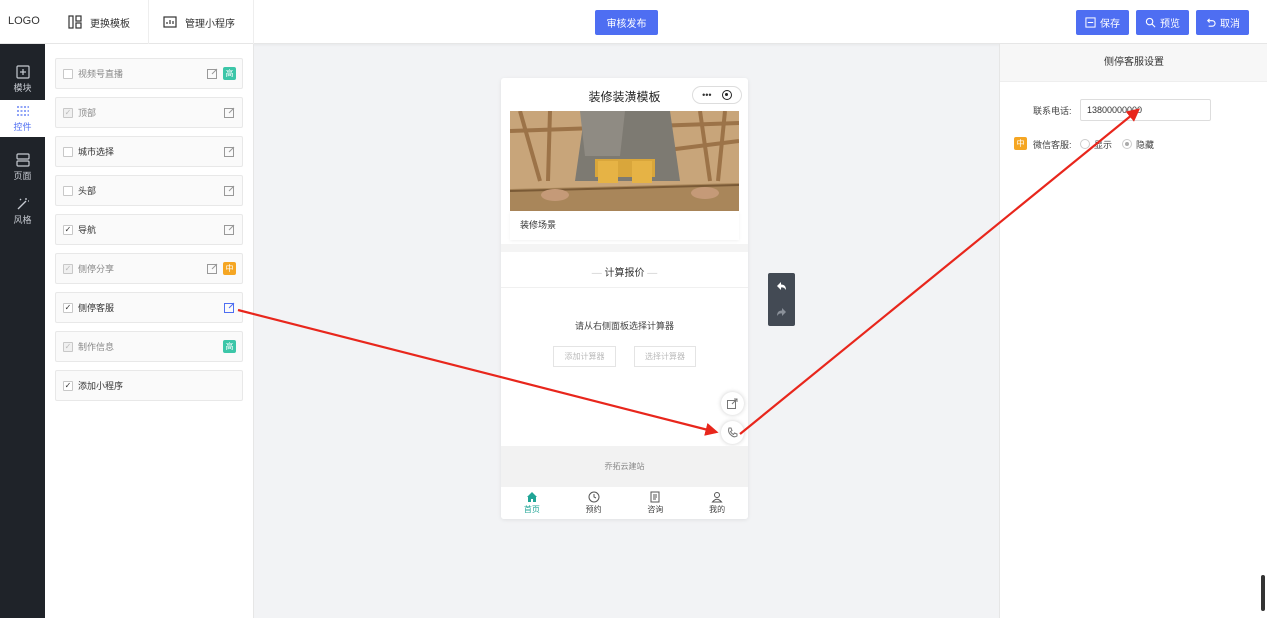 The height and width of the screenshot is (618, 1267). What do you see at coordinates (96, 347) in the screenshot?
I see `control-label: 制作信息` at bounding box center [96, 347].